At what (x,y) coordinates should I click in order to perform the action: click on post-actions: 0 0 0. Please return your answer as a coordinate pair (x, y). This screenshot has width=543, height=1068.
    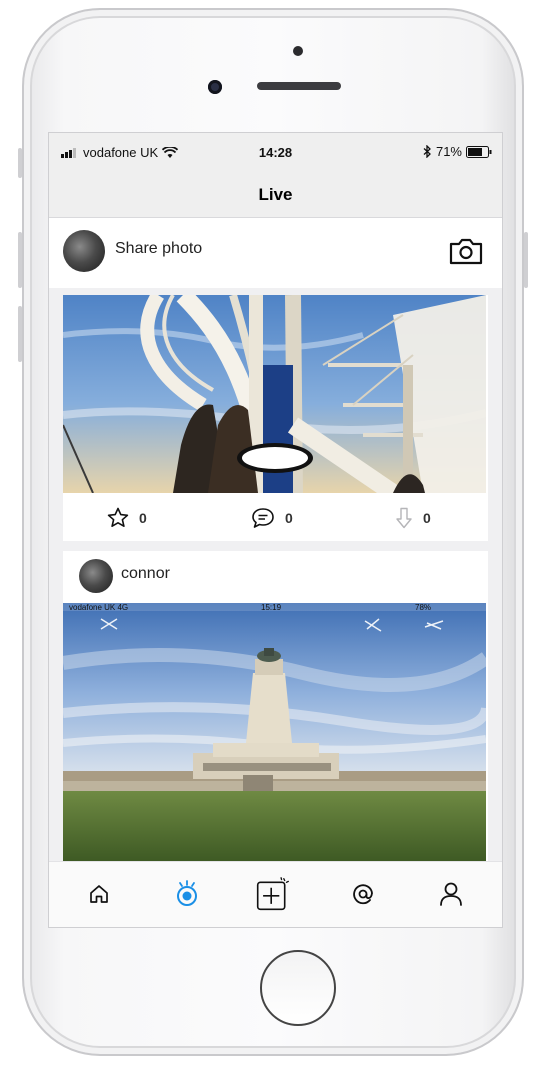
    Looking at the image, I should click on (274, 517).